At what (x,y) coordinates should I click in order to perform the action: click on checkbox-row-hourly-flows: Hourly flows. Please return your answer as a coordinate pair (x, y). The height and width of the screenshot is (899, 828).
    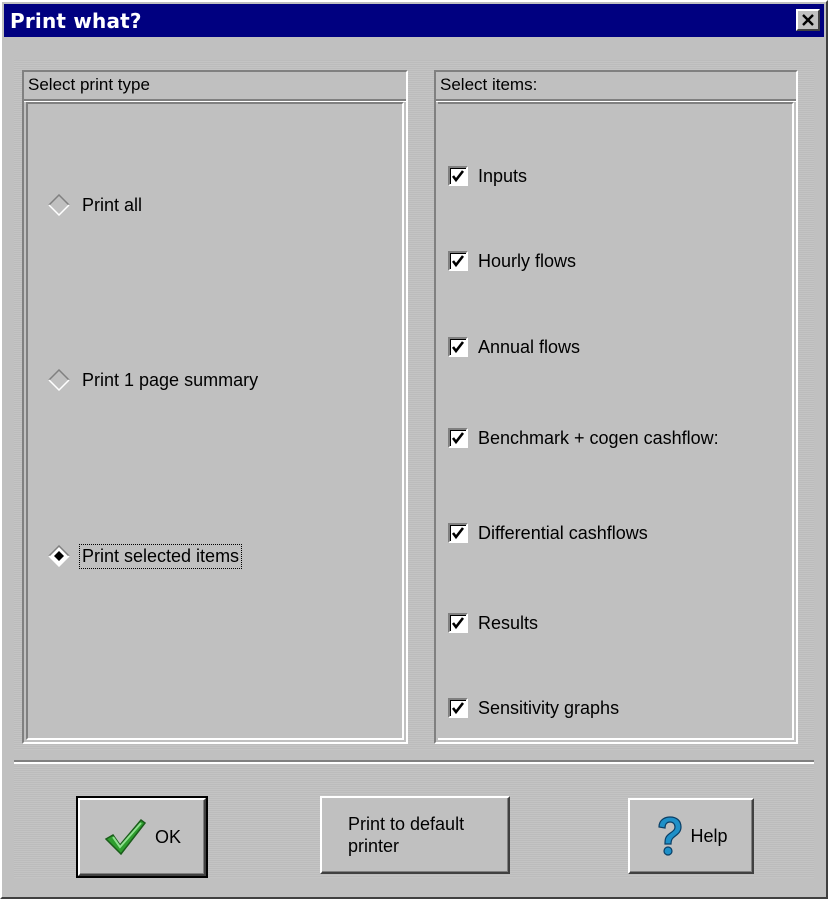
    Looking at the image, I should click on (512, 261).